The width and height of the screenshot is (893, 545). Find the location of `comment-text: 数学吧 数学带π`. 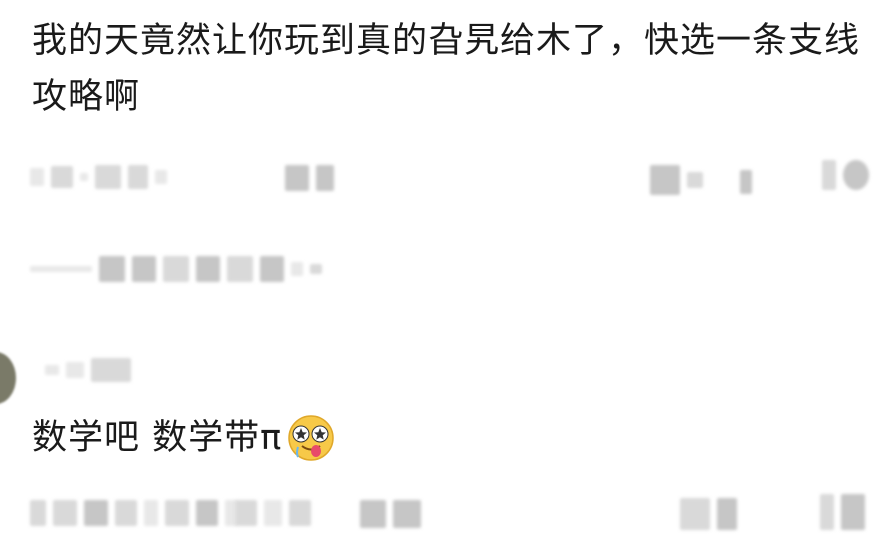

comment-text: 数学吧 数学带π is located at coordinates (157, 438).